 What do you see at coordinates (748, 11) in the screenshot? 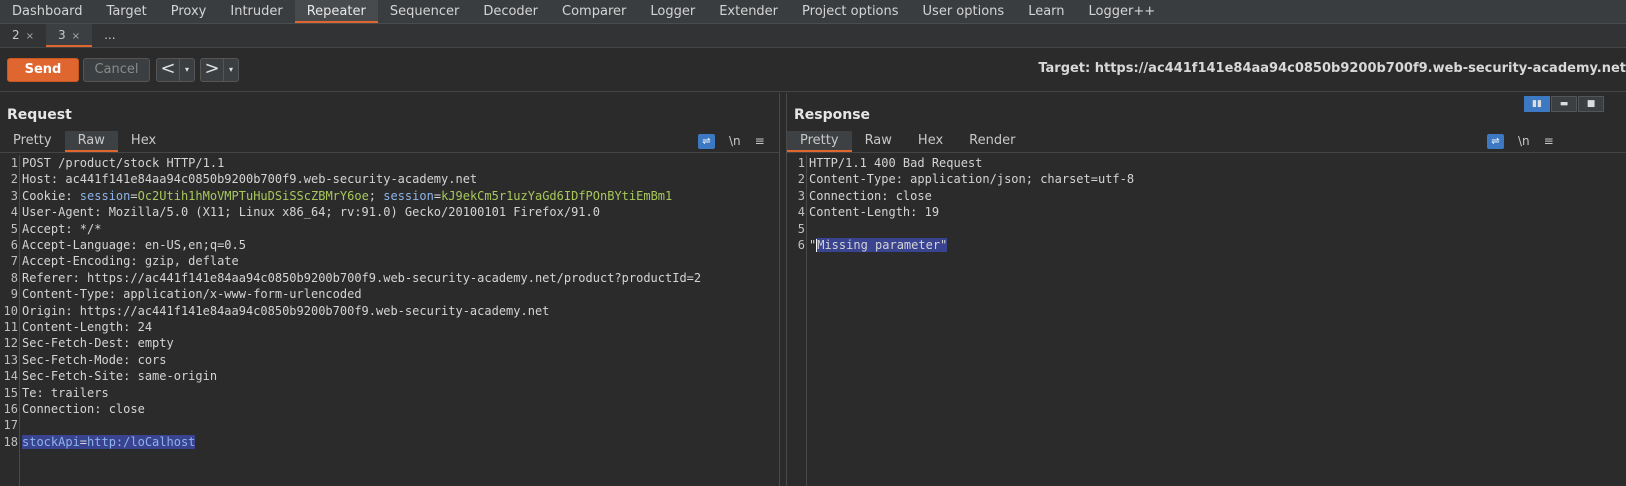
I see `main-tab-extender: Extender` at bounding box center [748, 11].